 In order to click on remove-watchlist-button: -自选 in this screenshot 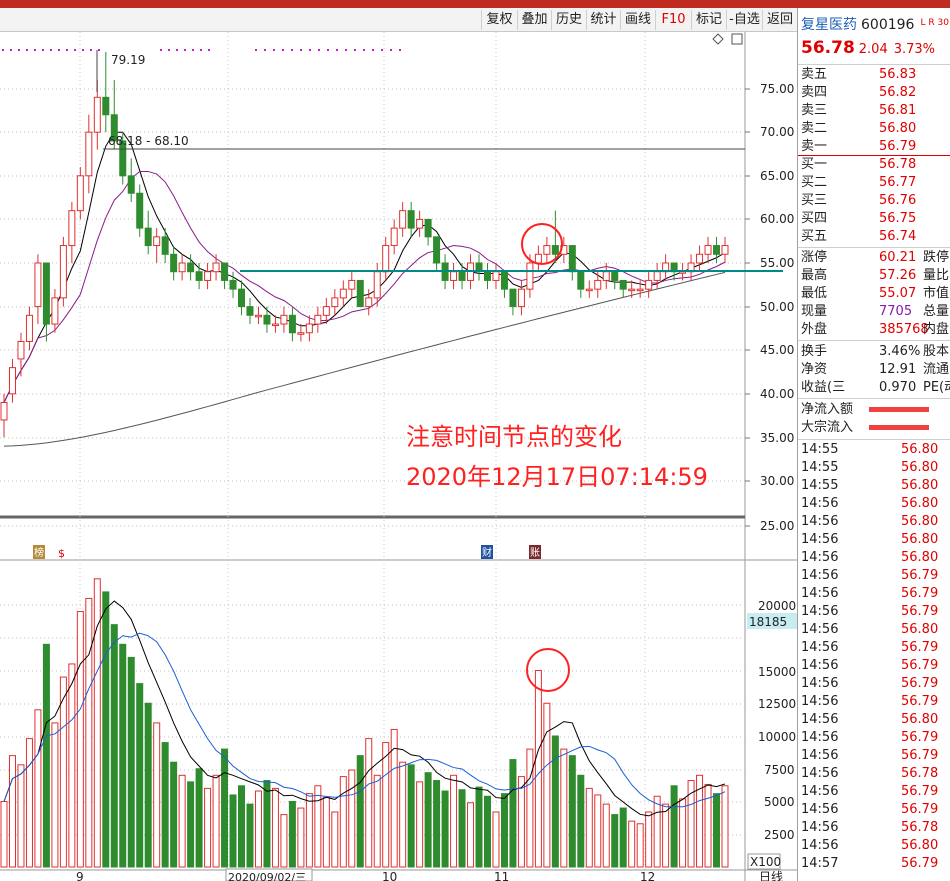, I will do `click(744, 20)`.